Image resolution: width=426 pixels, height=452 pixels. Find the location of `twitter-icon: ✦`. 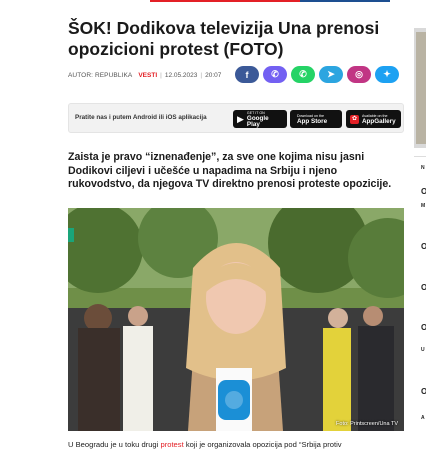

twitter-icon: ✦ is located at coordinates (387, 74).